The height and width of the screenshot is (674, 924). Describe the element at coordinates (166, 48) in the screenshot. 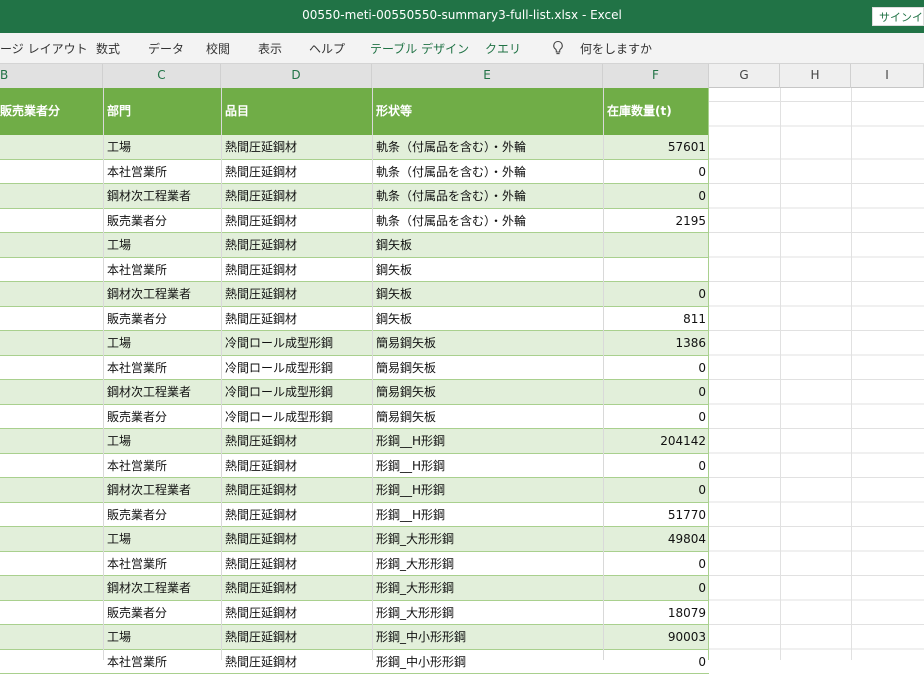

I see `tab-data: データ` at that location.